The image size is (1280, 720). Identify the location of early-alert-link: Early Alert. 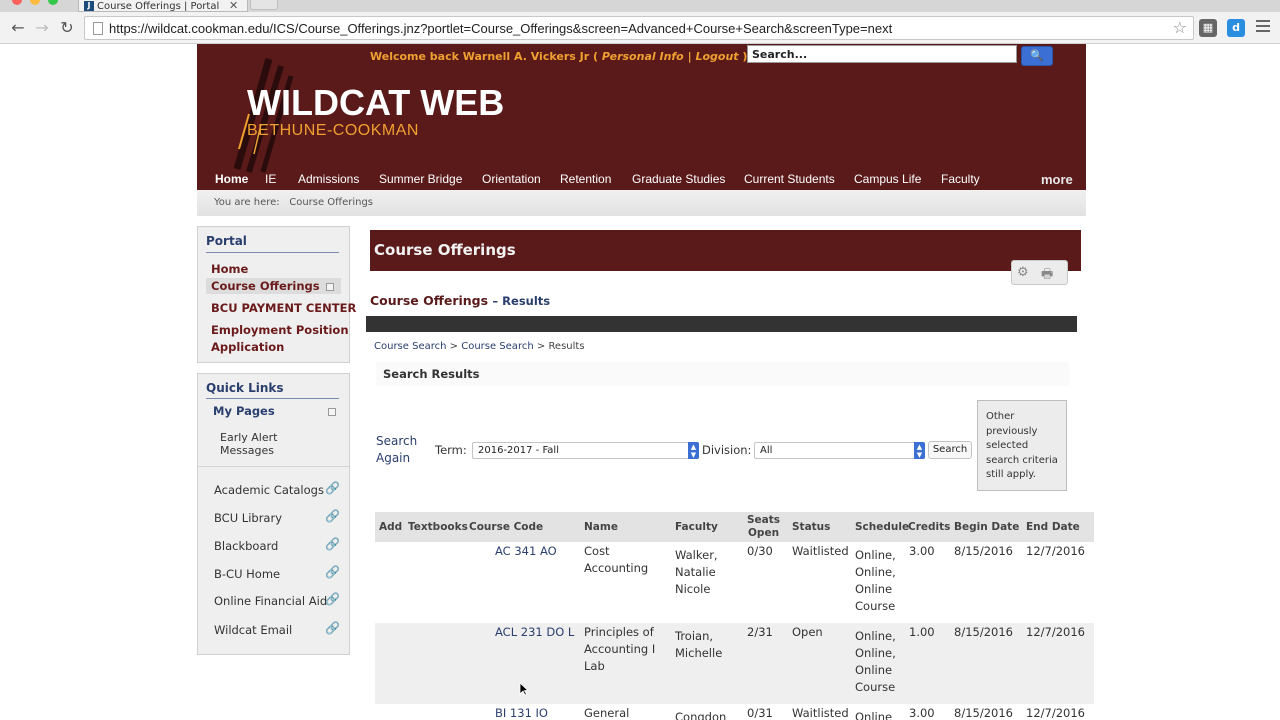
(248, 437).